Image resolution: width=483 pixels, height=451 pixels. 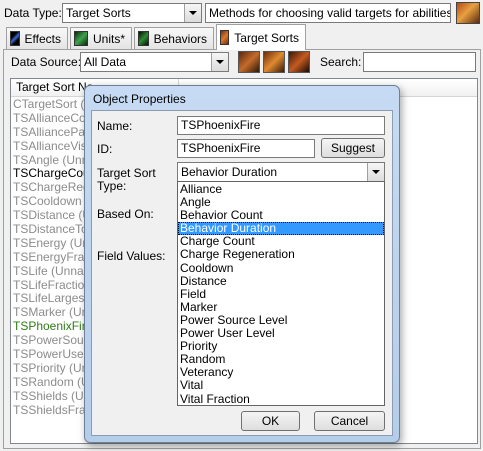 What do you see at coordinates (281, 385) in the screenshot?
I see `type-option: Vital` at bounding box center [281, 385].